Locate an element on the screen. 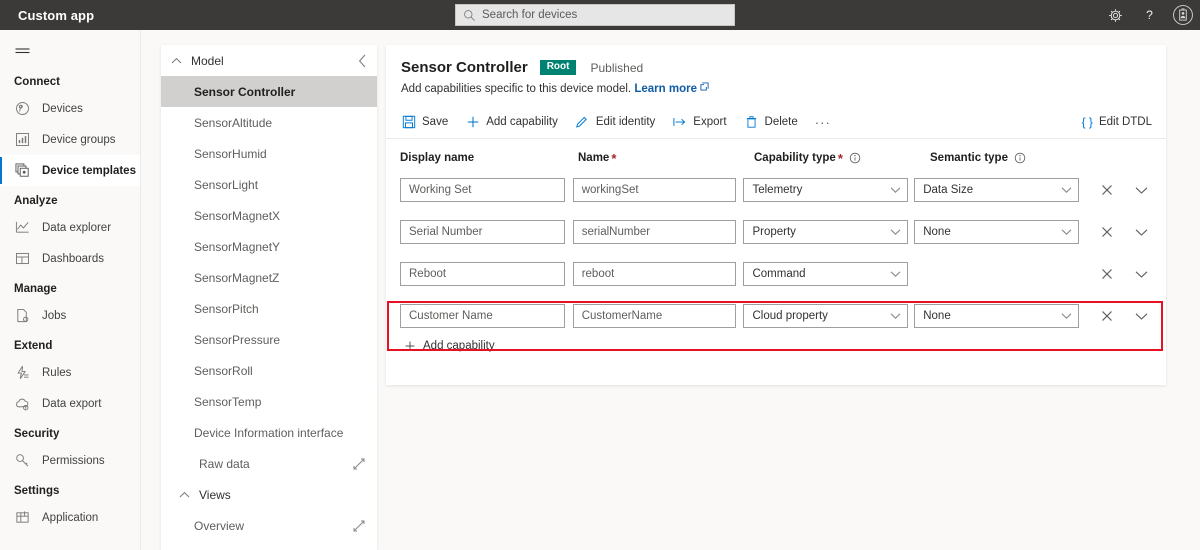 The image size is (1200, 550). sidebar-item-data-explorer: Data explorer is located at coordinates (70, 227).